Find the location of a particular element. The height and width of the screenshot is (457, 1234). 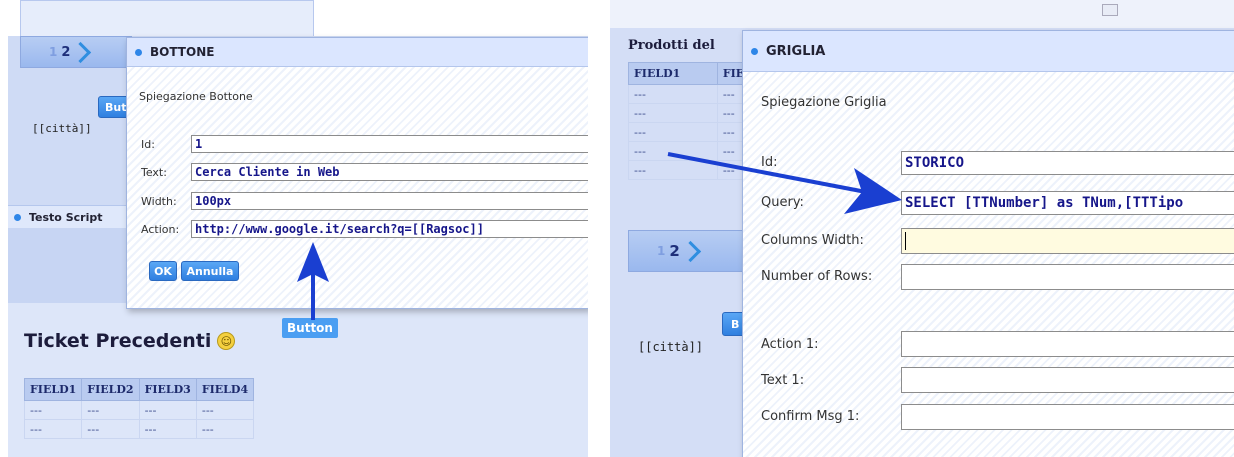

action1-label: Action 1: is located at coordinates (790, 344).